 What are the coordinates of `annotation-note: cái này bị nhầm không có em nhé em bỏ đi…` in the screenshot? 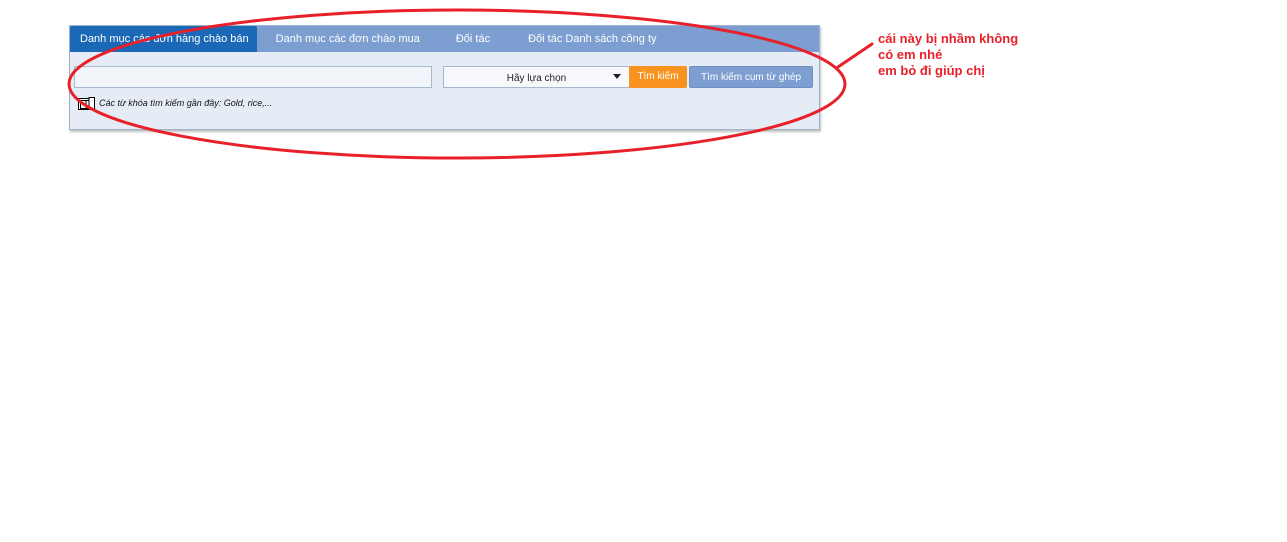 It's located at (948, 55).